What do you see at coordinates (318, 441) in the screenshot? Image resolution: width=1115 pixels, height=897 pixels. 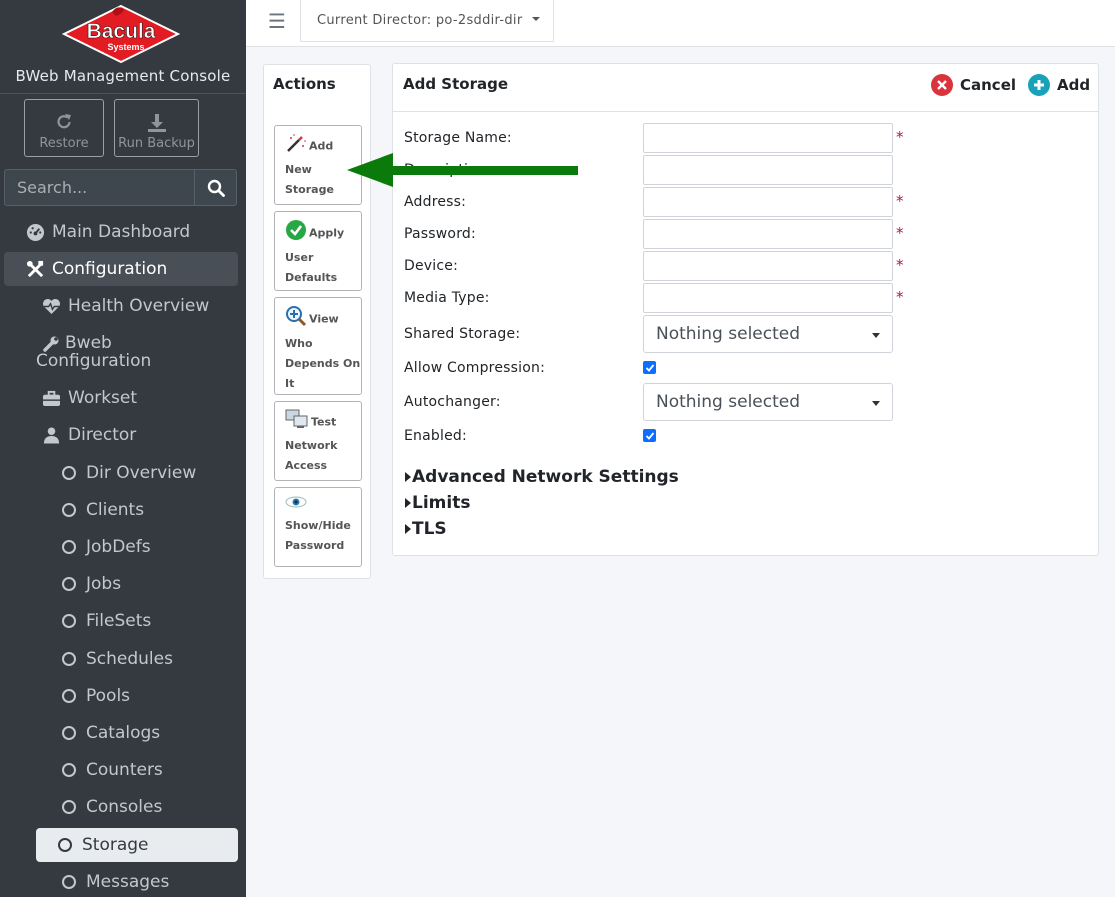 I see `test-network-access-button: Test Network Access` at bounding box center [318, 441].